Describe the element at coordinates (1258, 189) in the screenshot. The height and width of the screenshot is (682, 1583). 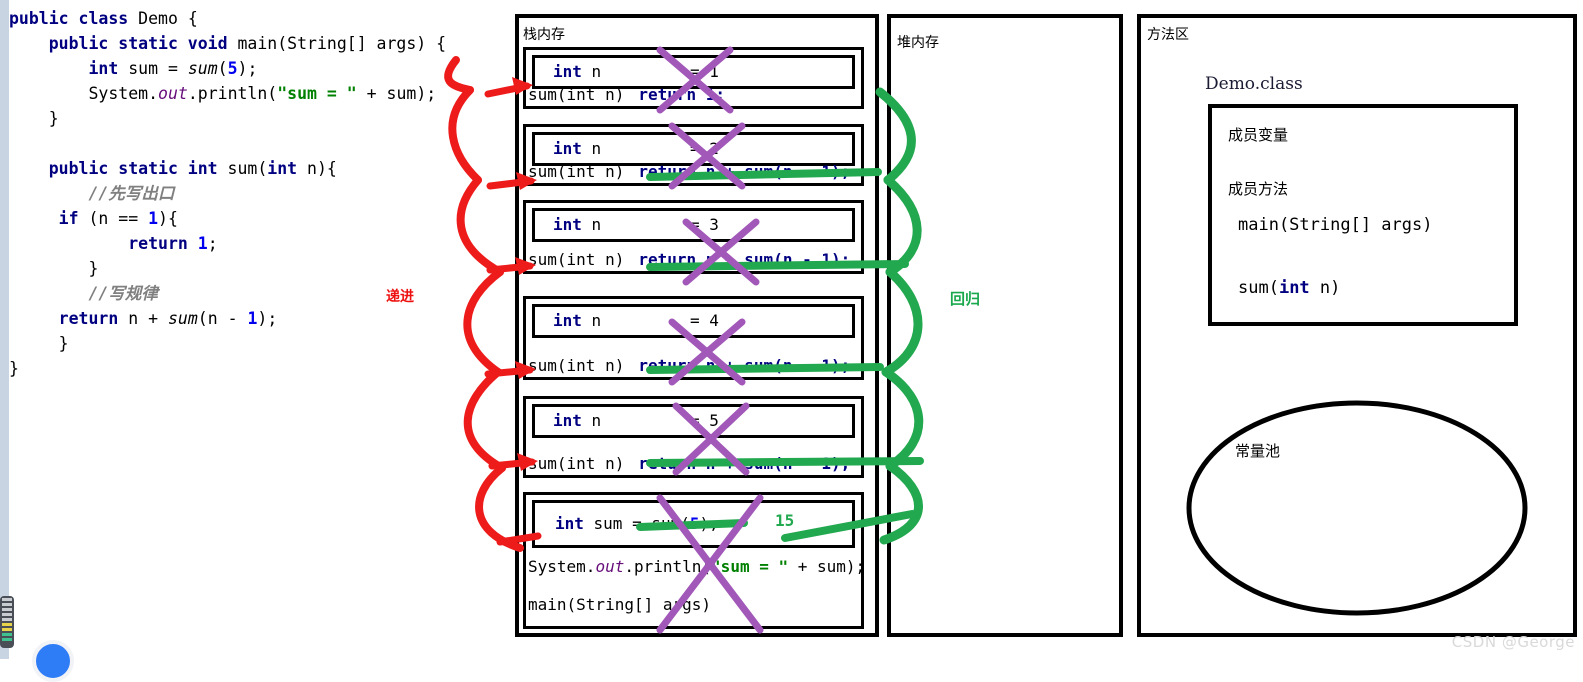
I see `member-methods-label: 成员方法` at that location.